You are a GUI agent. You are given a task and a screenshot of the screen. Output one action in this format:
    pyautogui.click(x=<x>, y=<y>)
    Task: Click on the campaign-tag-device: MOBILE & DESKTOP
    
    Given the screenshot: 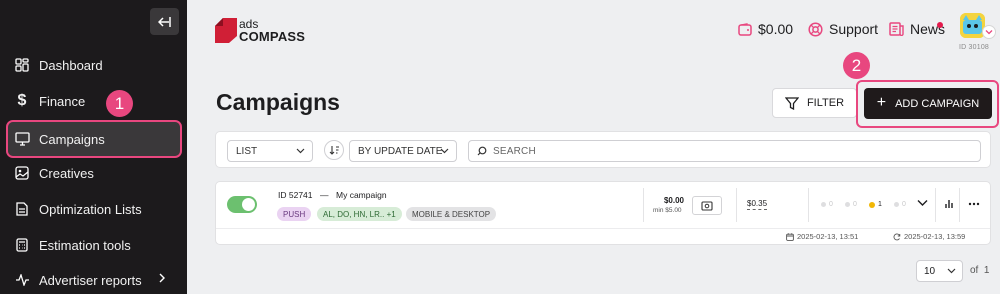 What is the action you would take?
    pyautogui.click(x=451, y=214)
    